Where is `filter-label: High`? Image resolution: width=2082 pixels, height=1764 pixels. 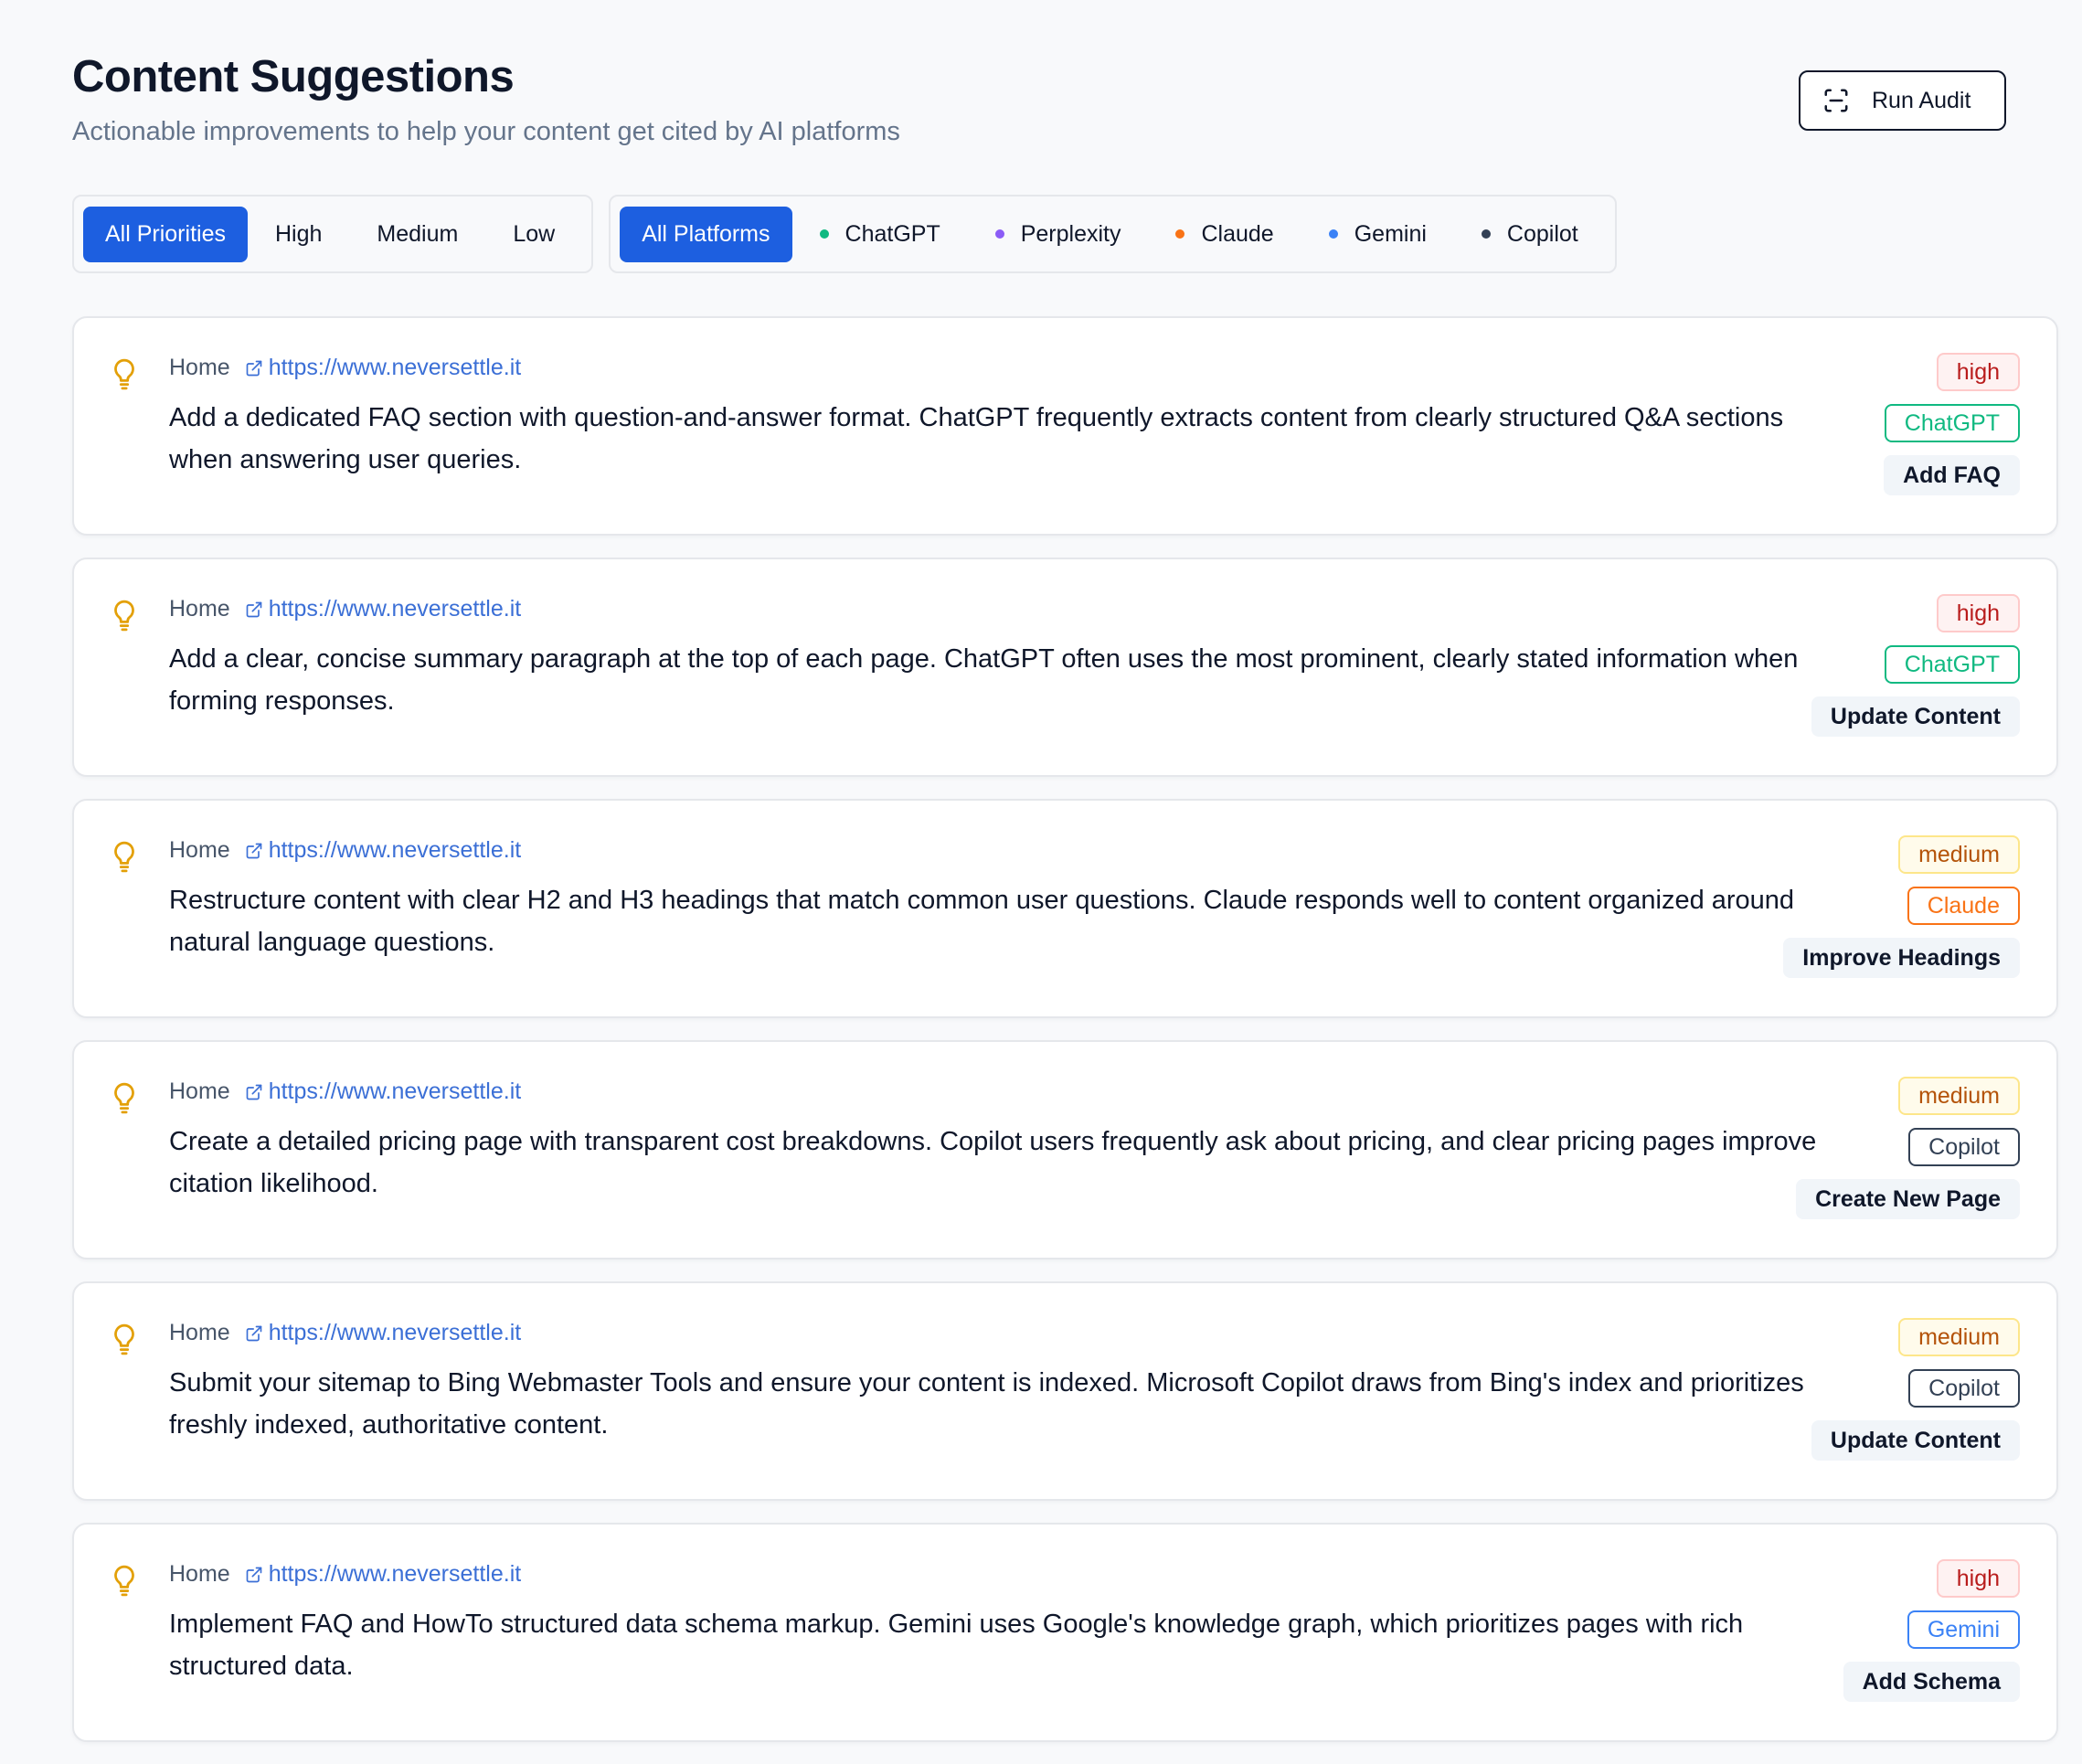 filter-label: High is located at coordinates (298, 233).